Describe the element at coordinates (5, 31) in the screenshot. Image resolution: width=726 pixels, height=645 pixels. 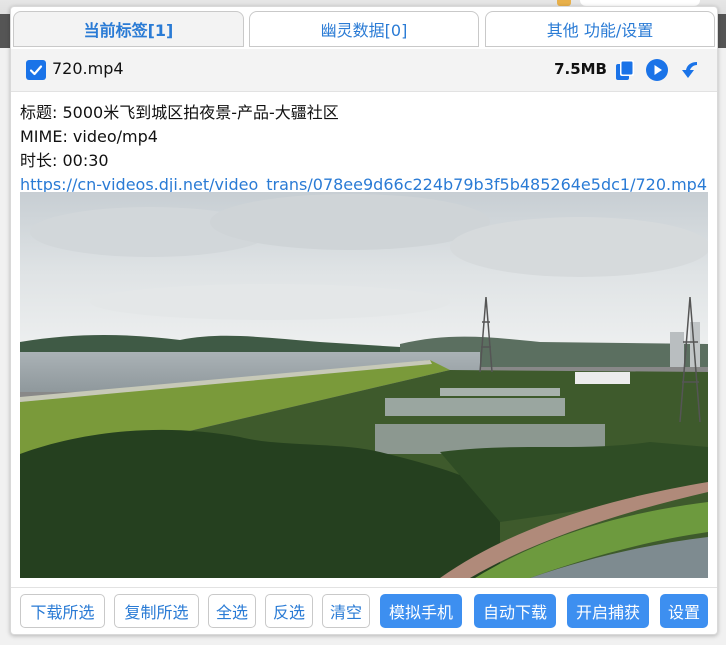
I see `page-edge-left` at that location.